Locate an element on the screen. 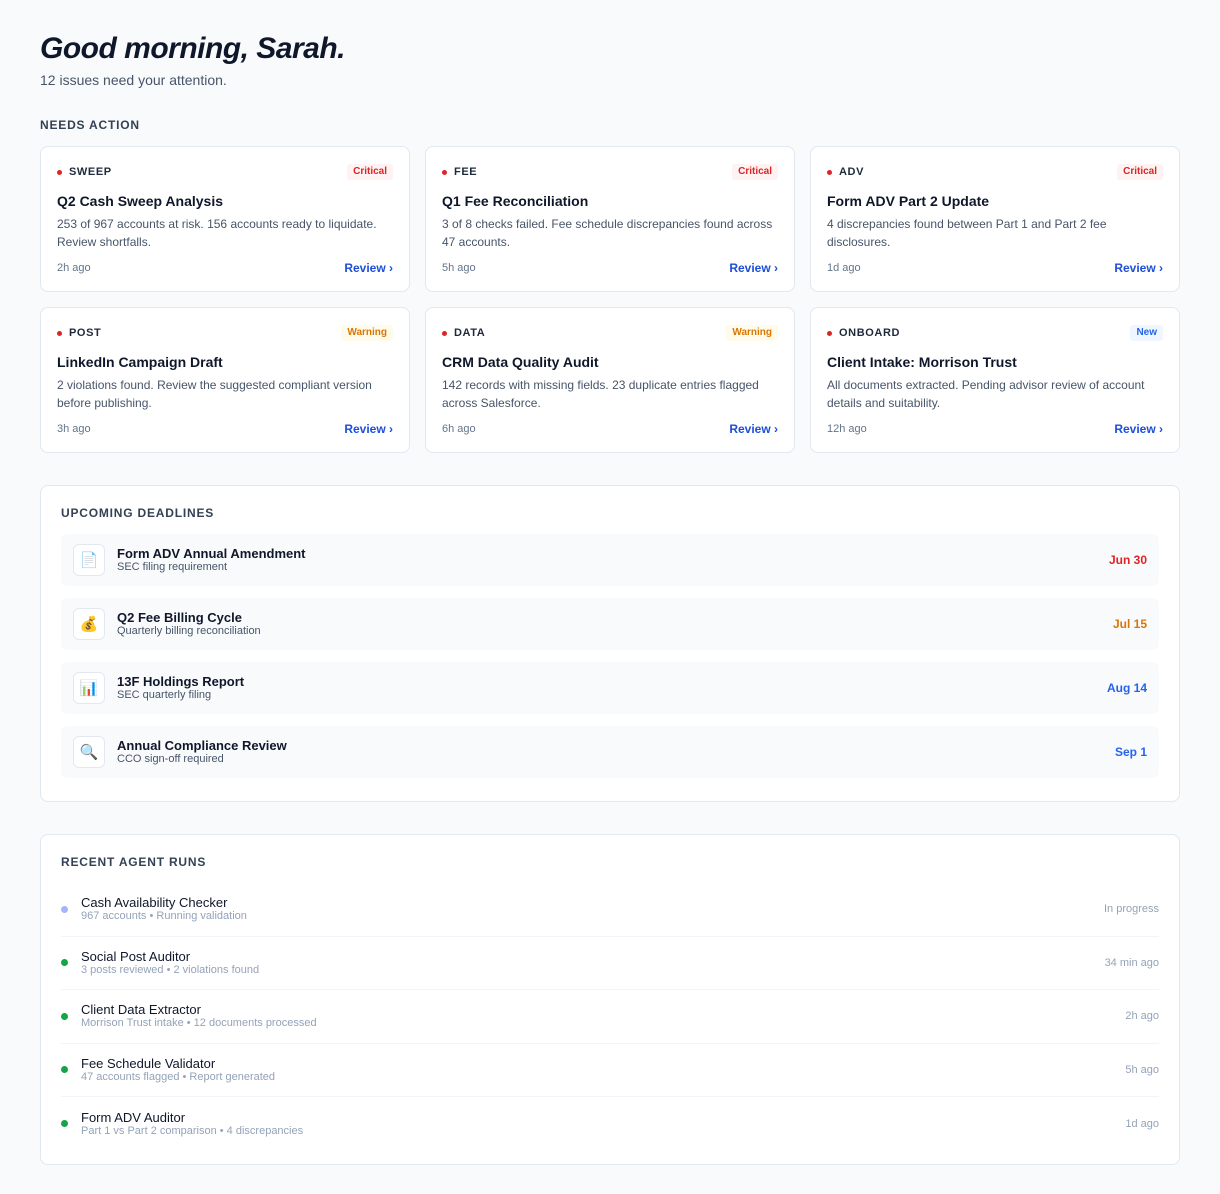  run-details: 47 accounts flagged • Report generated is located at coordinates (178, 1076).